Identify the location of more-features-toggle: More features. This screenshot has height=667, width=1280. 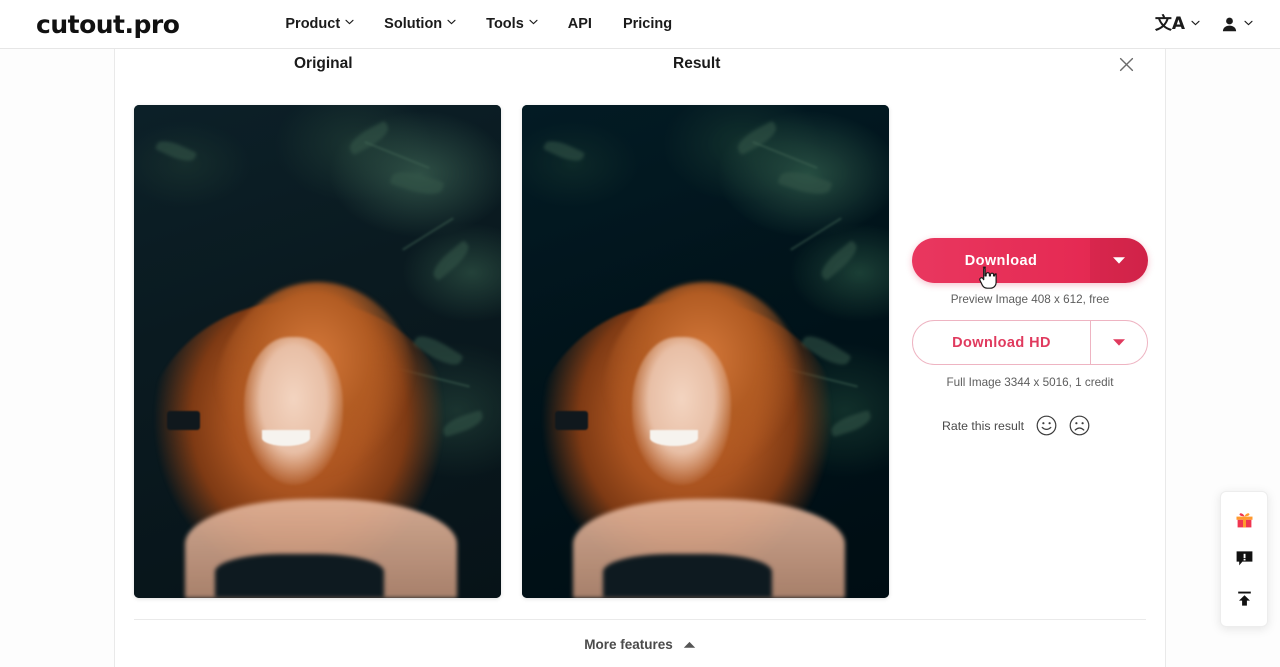
(640, 644).